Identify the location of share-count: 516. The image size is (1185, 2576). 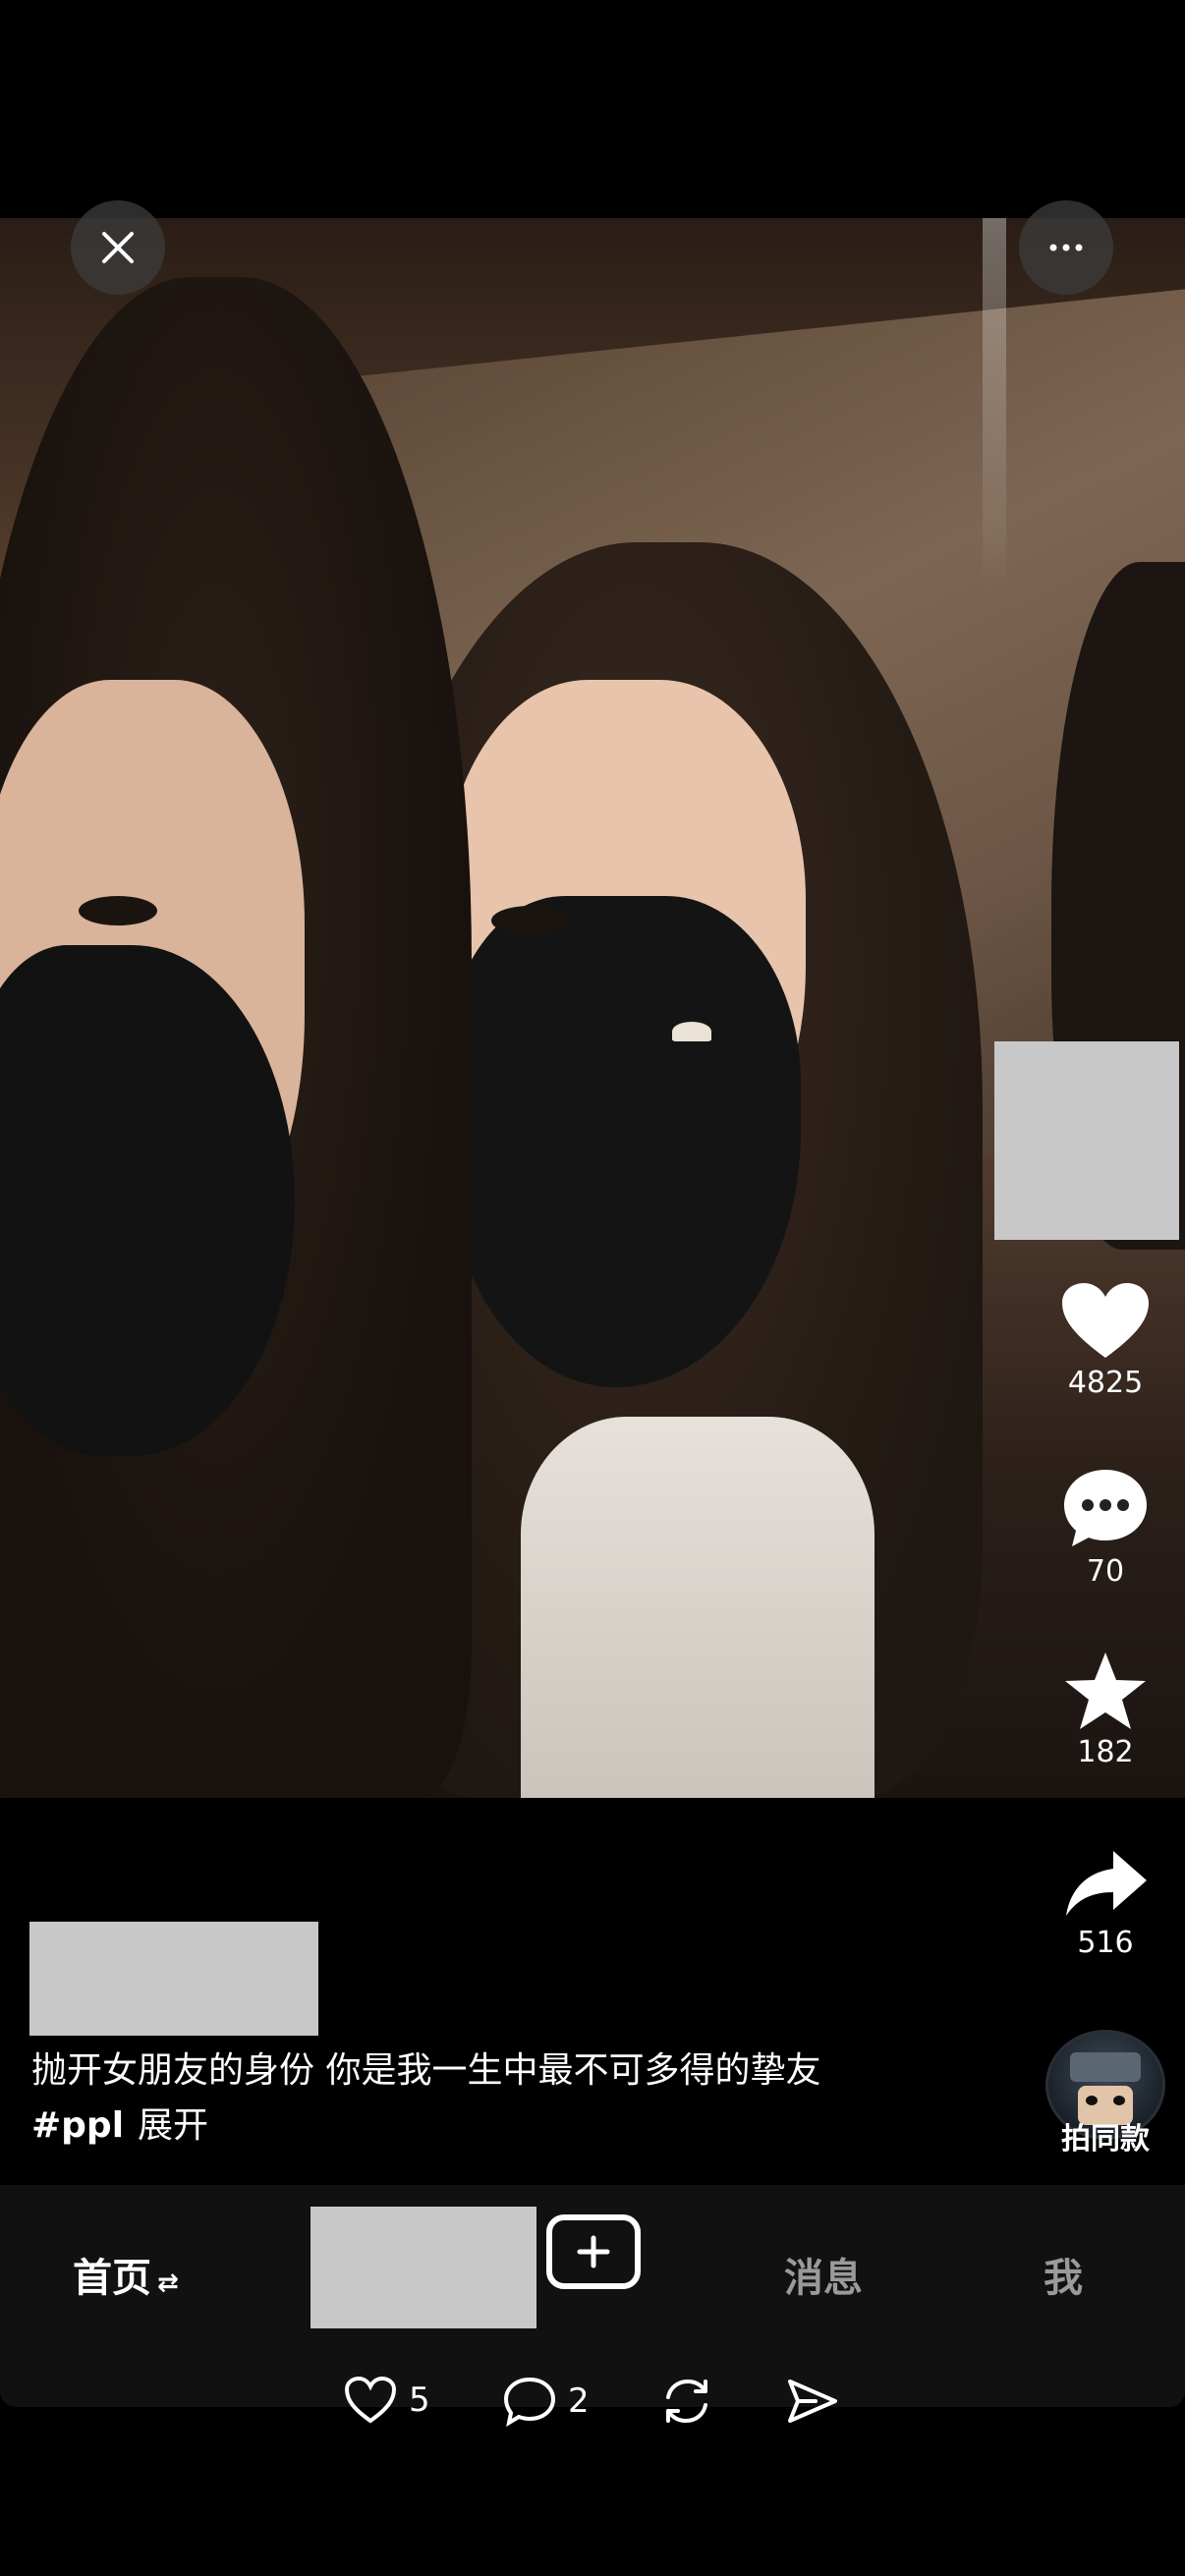
(1106, 1943).